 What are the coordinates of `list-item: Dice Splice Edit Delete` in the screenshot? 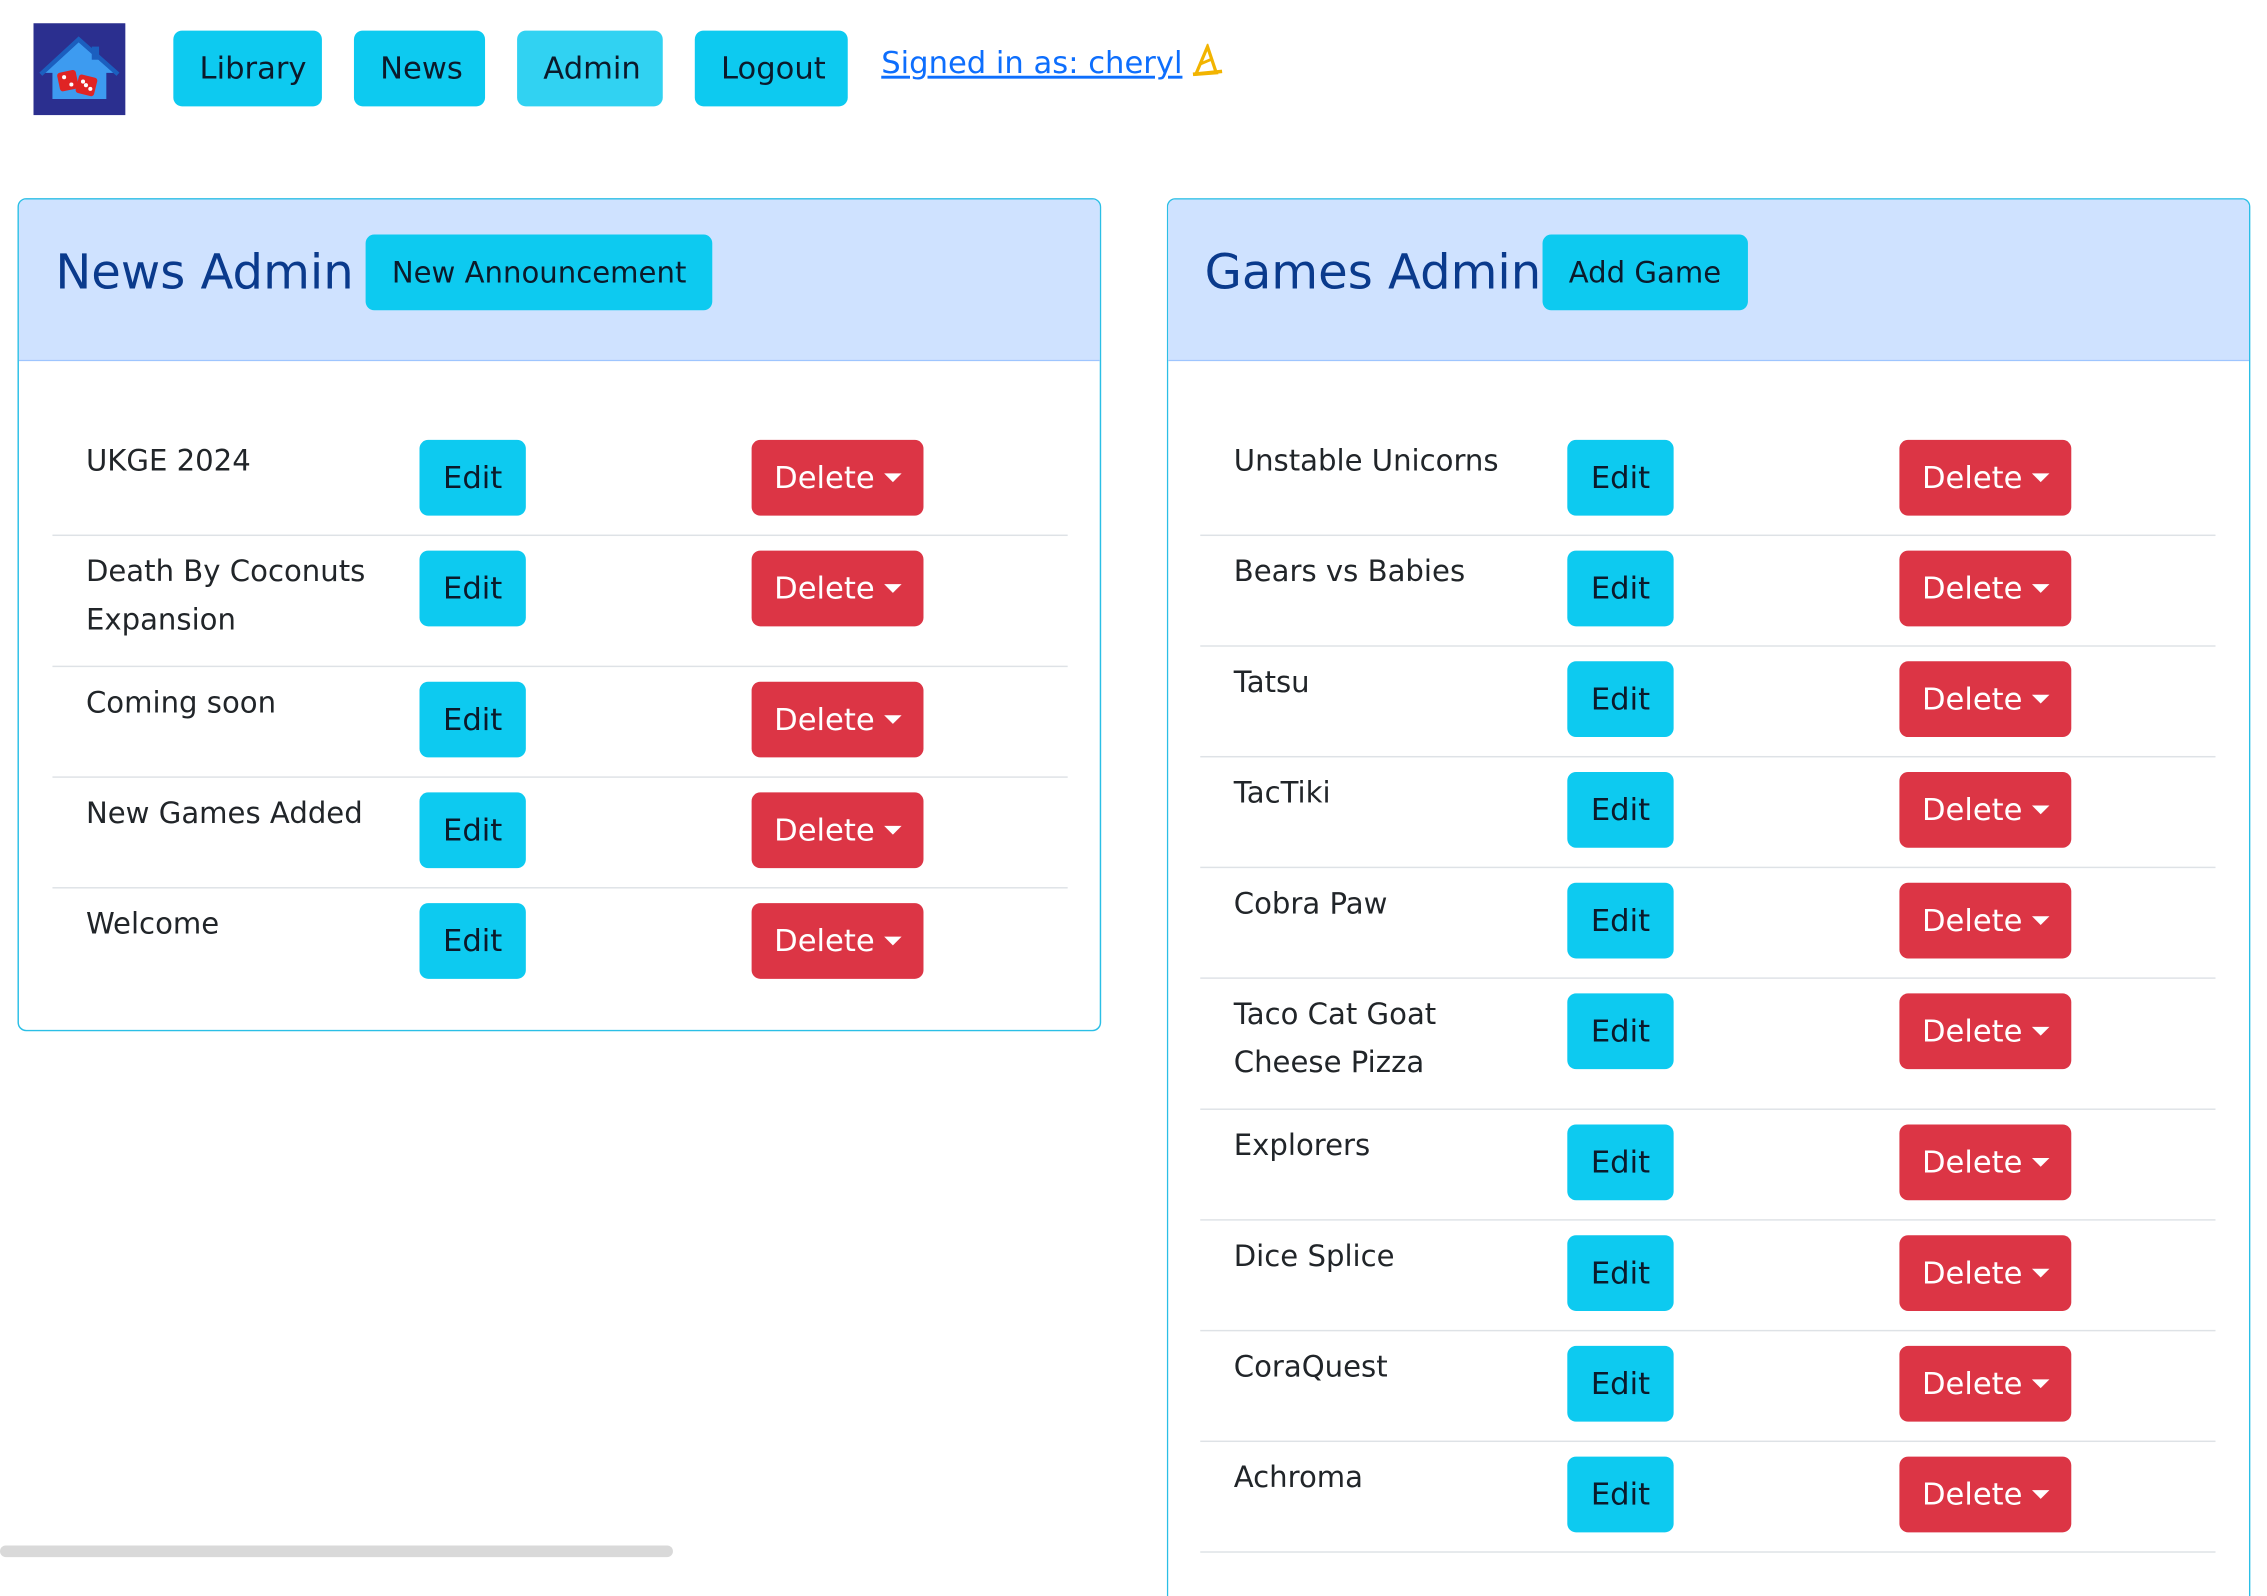 It's located at (1708, 1276).